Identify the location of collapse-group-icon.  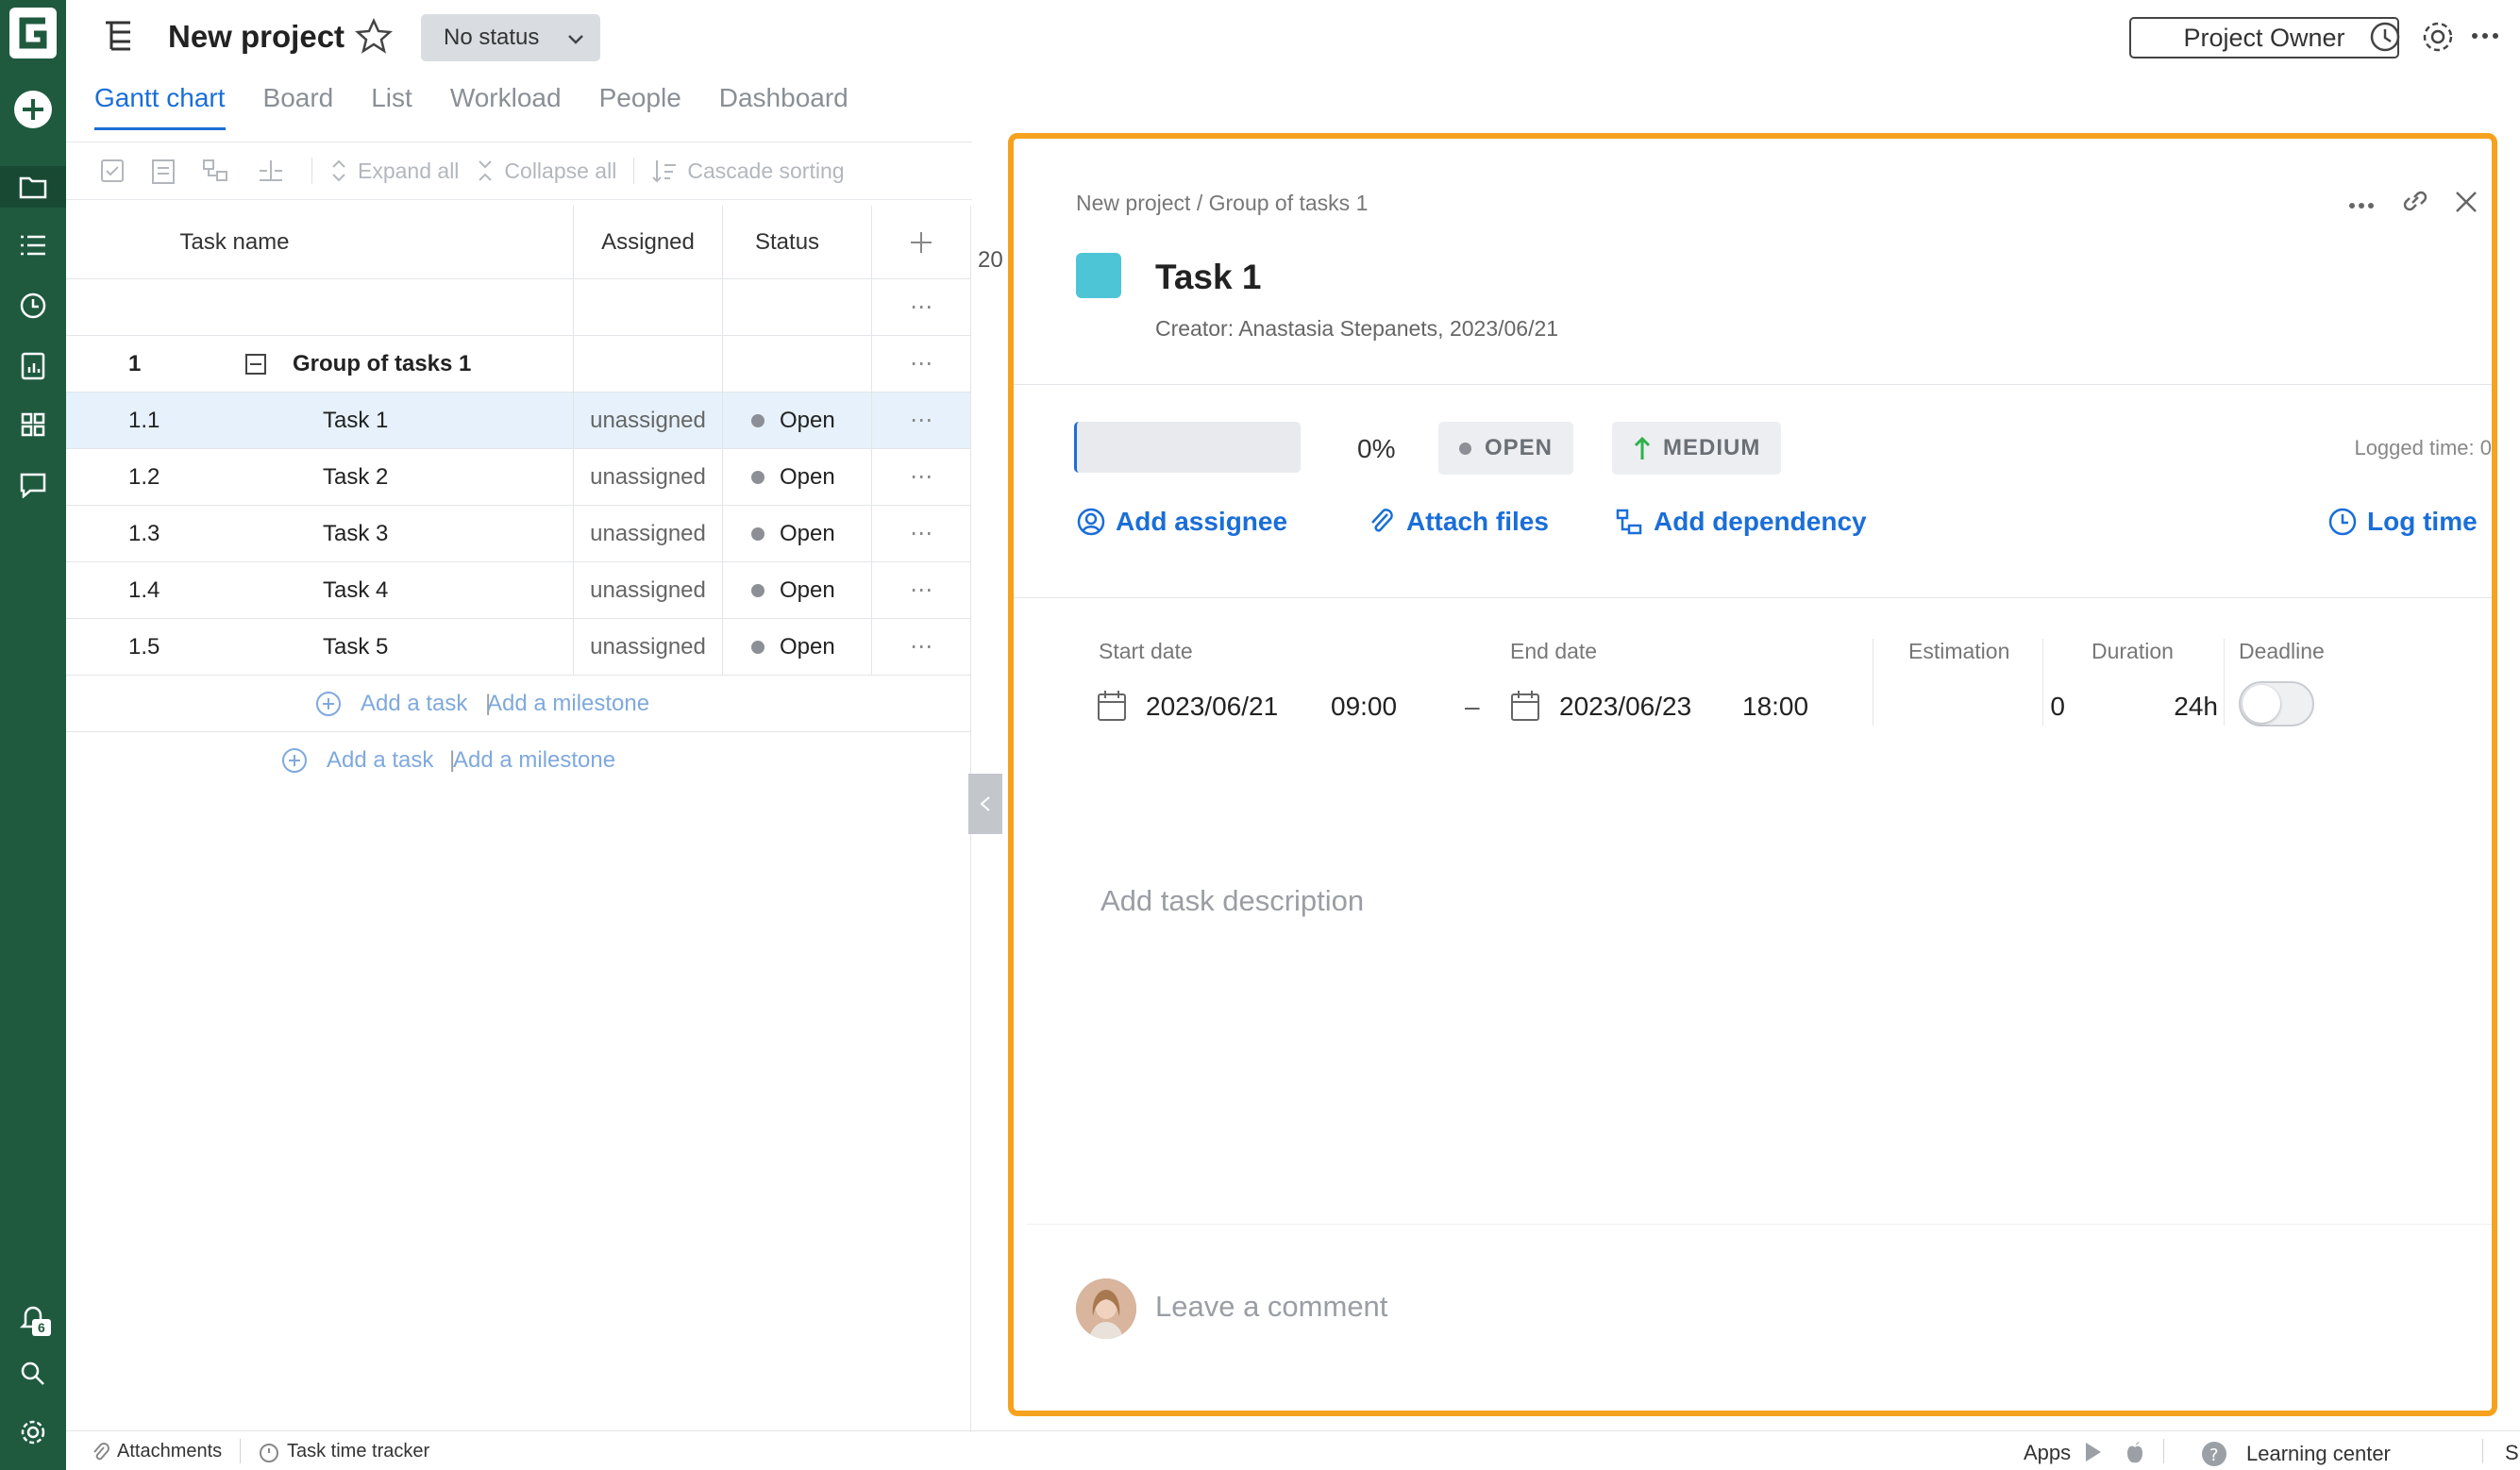
(255, 367).